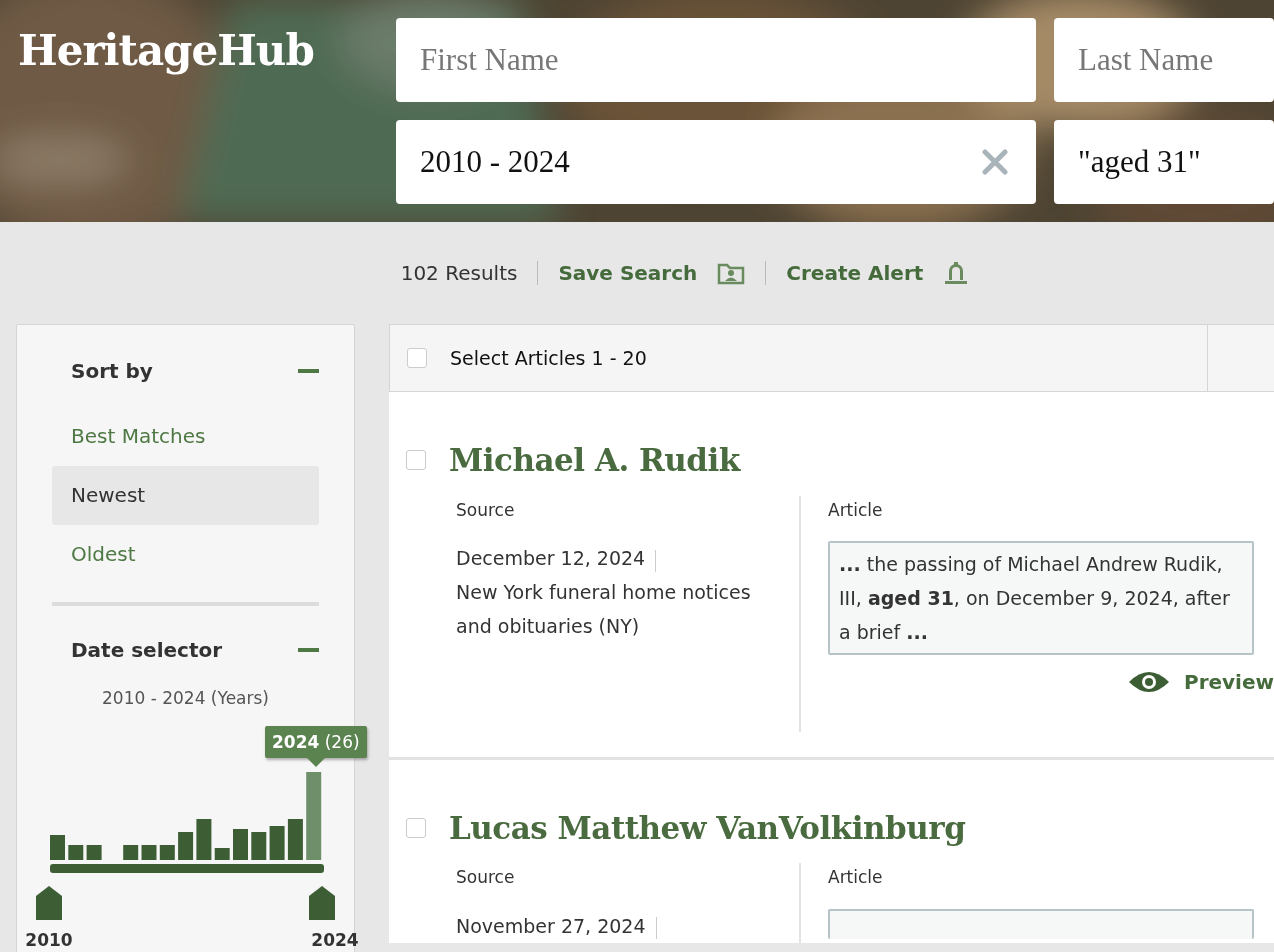 This screenshot has height=952, width=1274. Describe the element at coordinates (185, 495) in the screenshot. I see `sort-option: Newest` at that location.